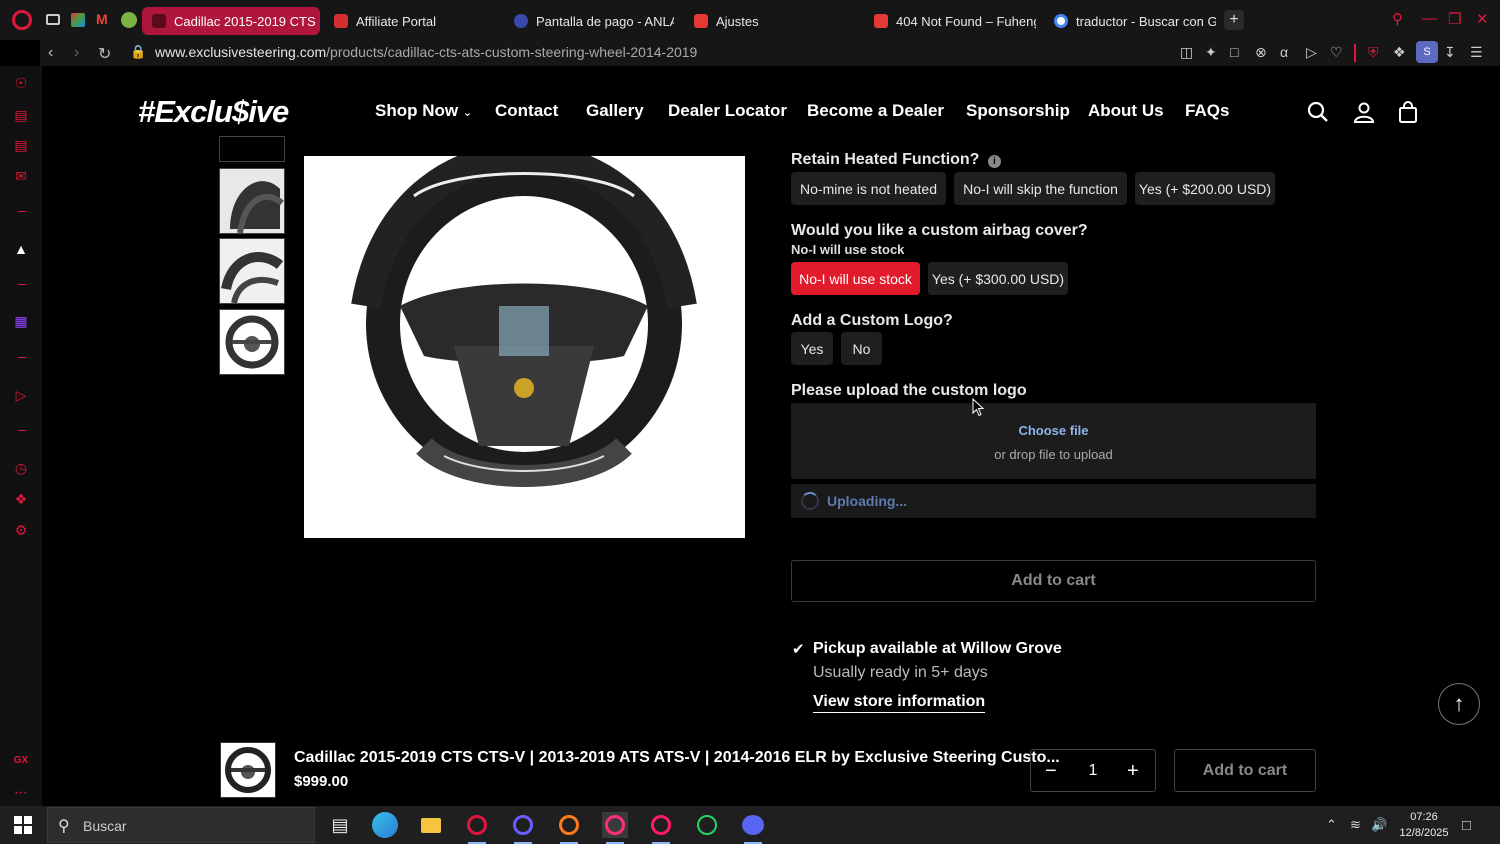  I want to click on tab-search-icon: ⚲, so click(1397, 19).